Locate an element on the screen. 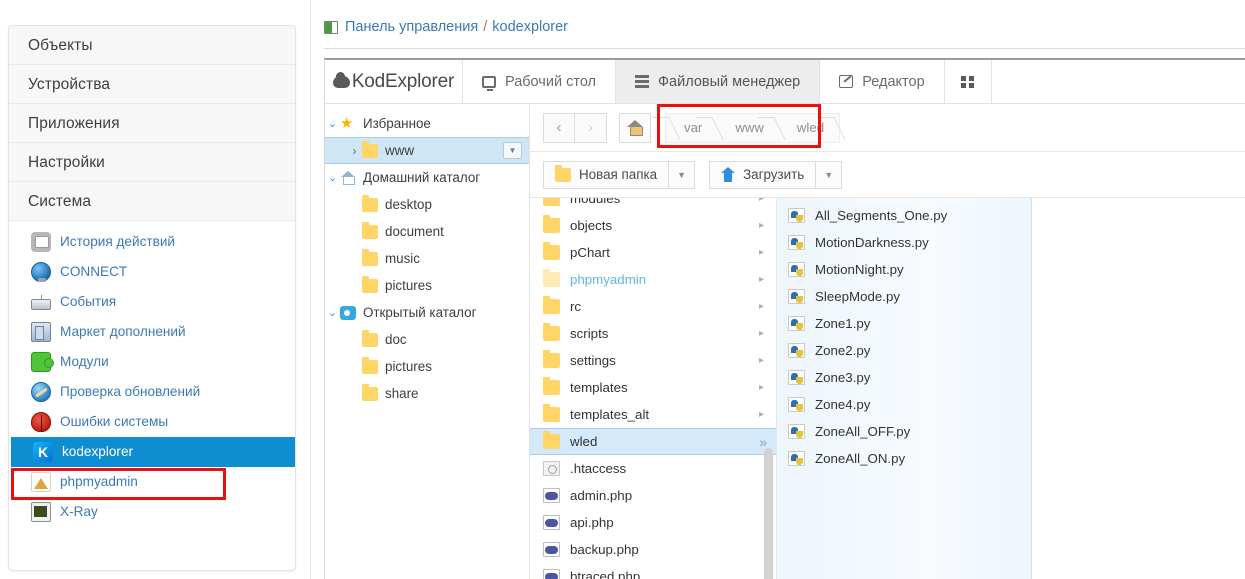 The height and width of the screenshot is (579, 1245). chevron-right-icon: › is located at coordinates (354, 151).